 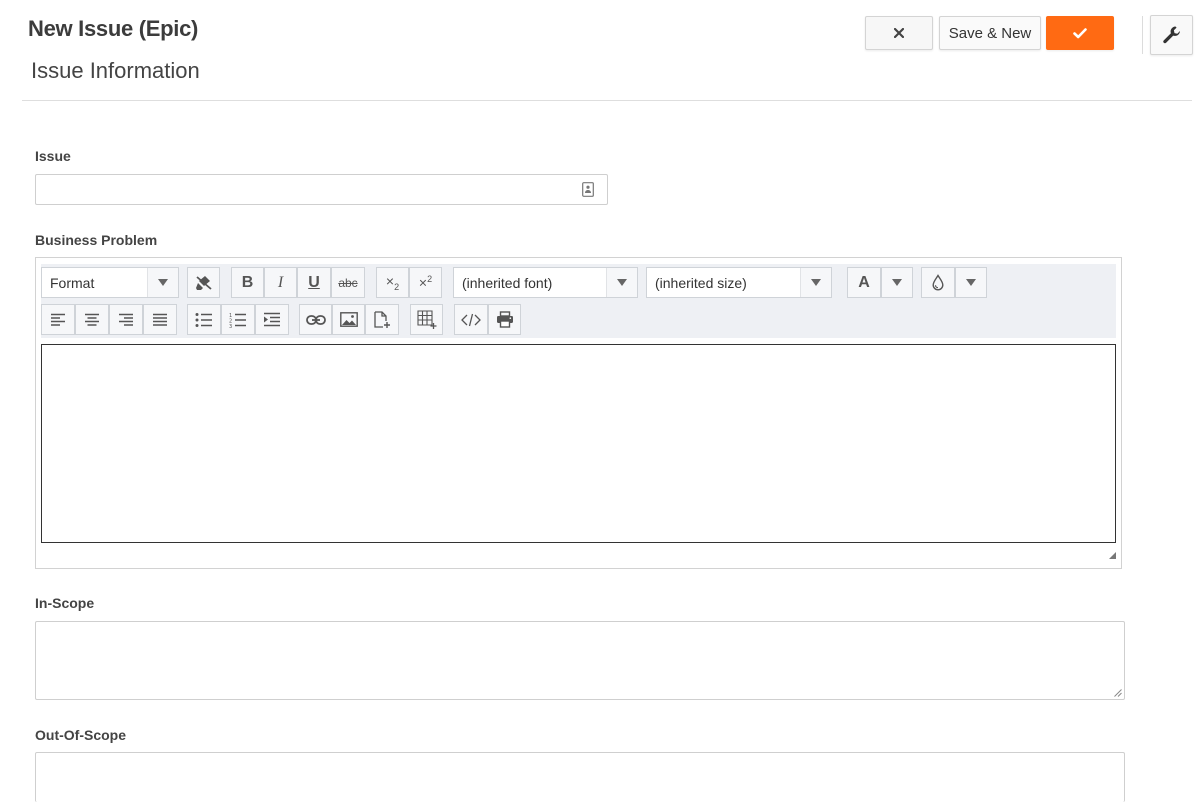 I want to click on bulleted-list-button, so click(x=204, y=319).